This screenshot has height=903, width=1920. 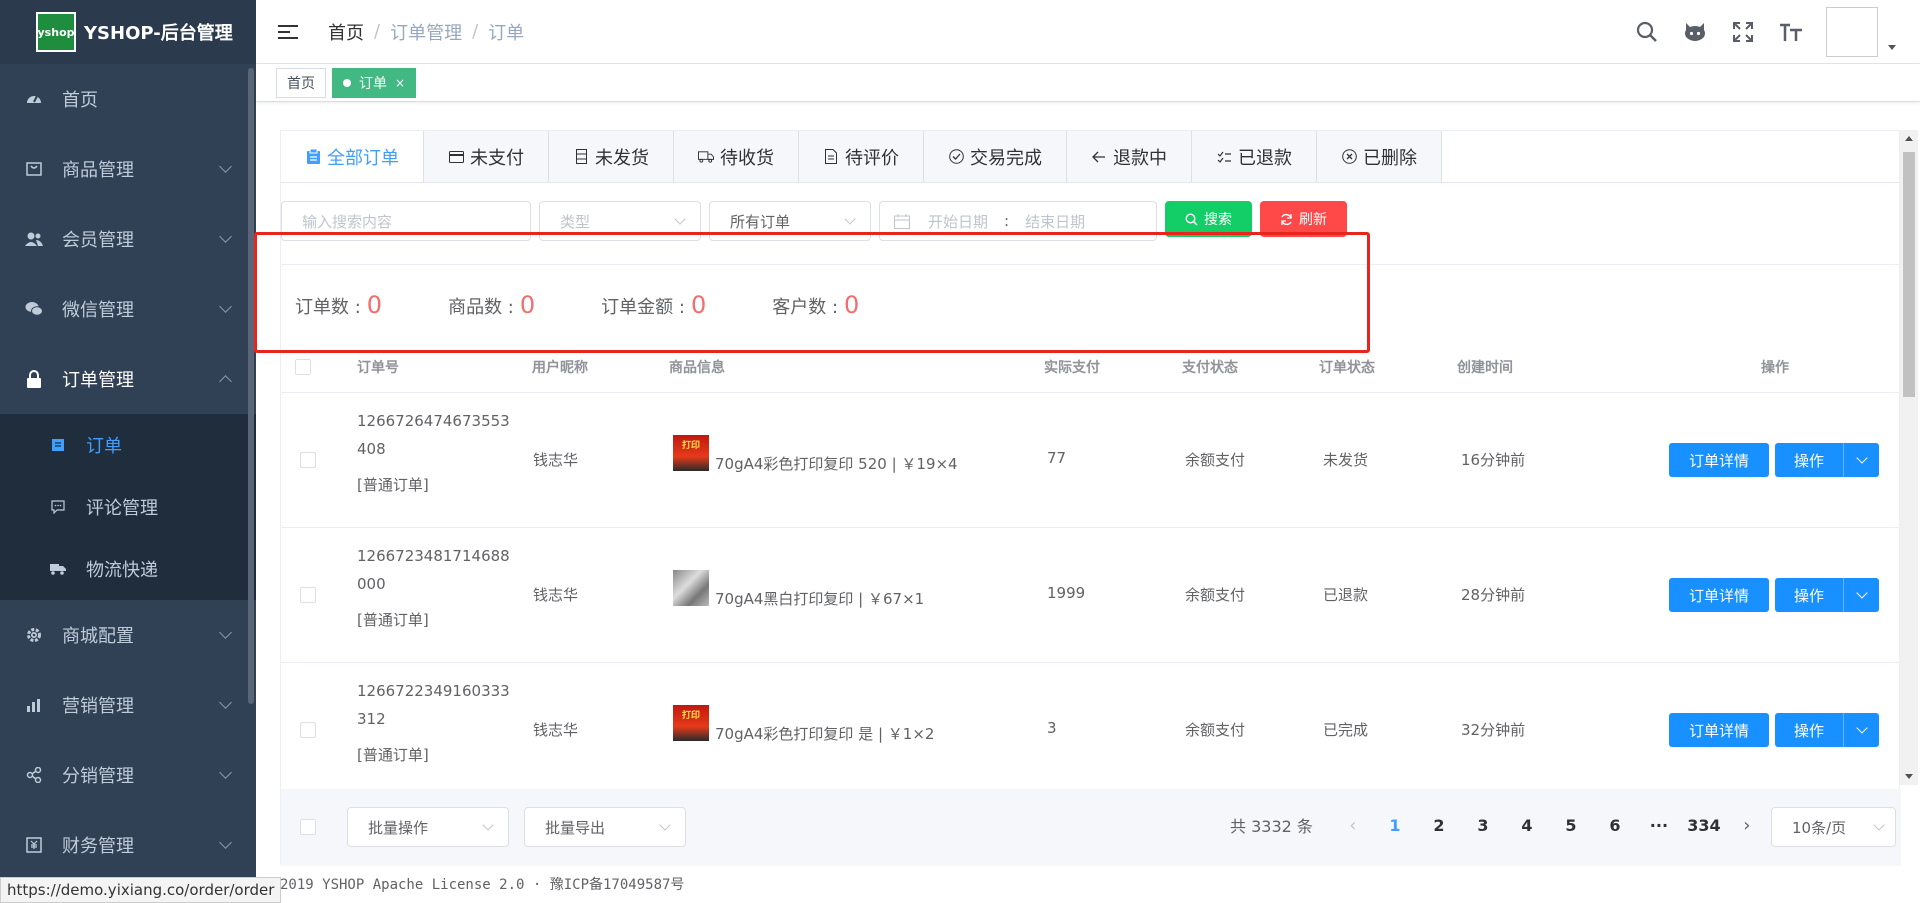 What do you see at coordinates (303, 367) in the screenshot?
I see `select-all-checkbox` at bounding box center [303, 367].